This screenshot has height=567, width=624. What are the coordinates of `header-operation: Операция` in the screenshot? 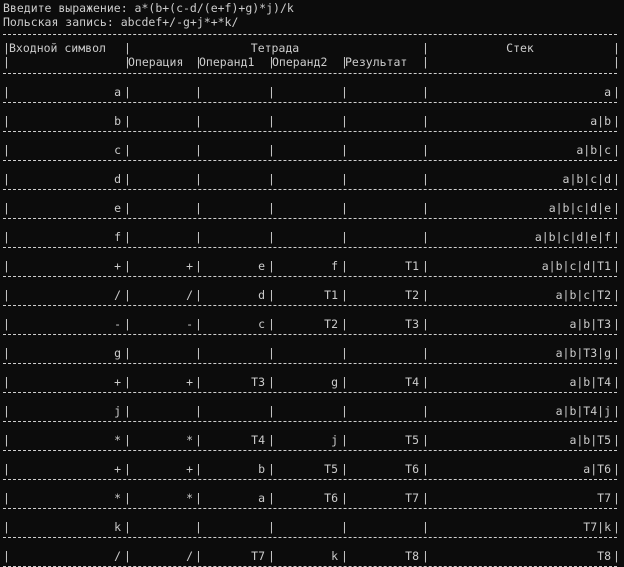 It's located at (156, 62).